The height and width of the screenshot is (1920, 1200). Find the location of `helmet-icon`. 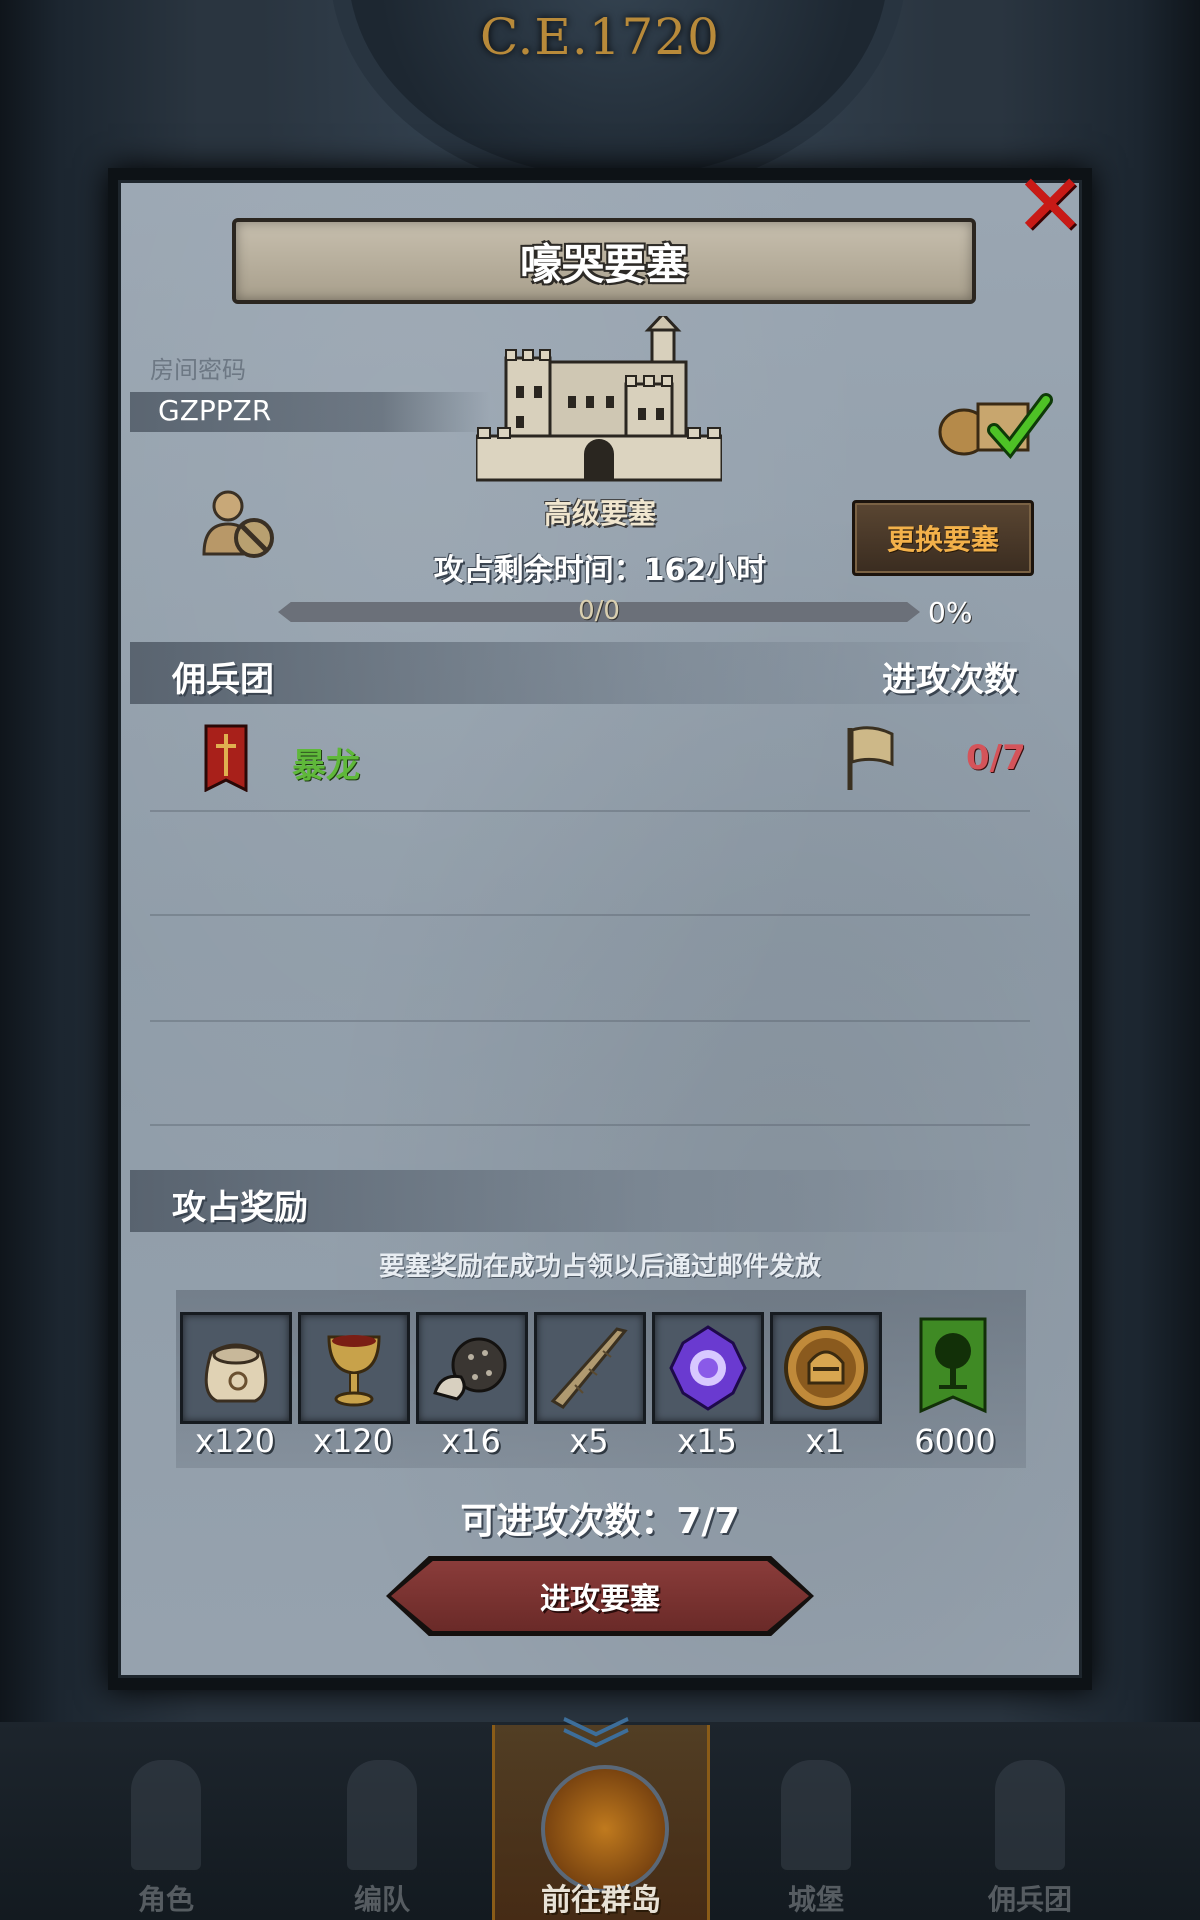

helmet-icon is located at coordinates (382, 1815).